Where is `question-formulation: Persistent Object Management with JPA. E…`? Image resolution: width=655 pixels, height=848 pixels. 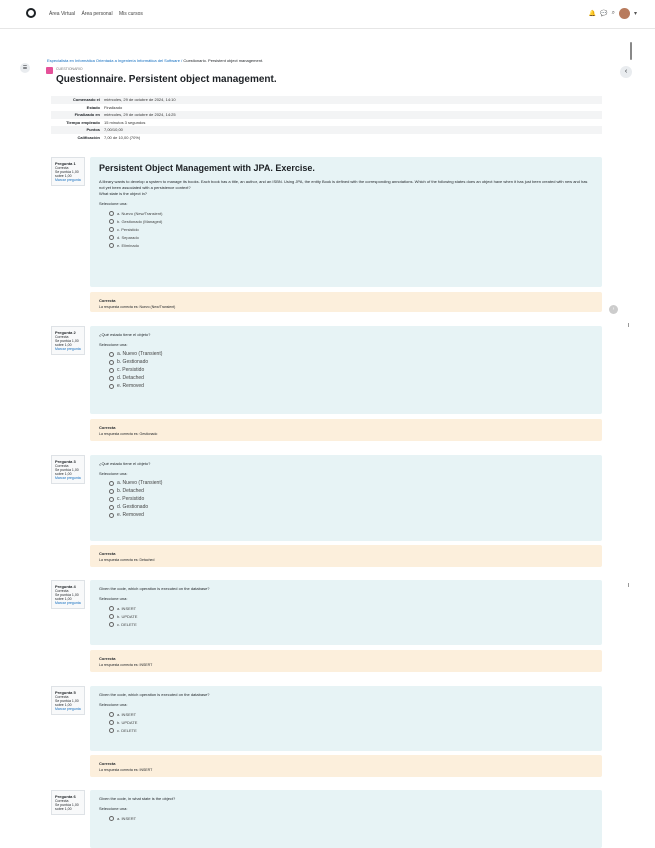 question-formulation: Persistent Object Management with JPA. E… is located at coordinates (346, 222).